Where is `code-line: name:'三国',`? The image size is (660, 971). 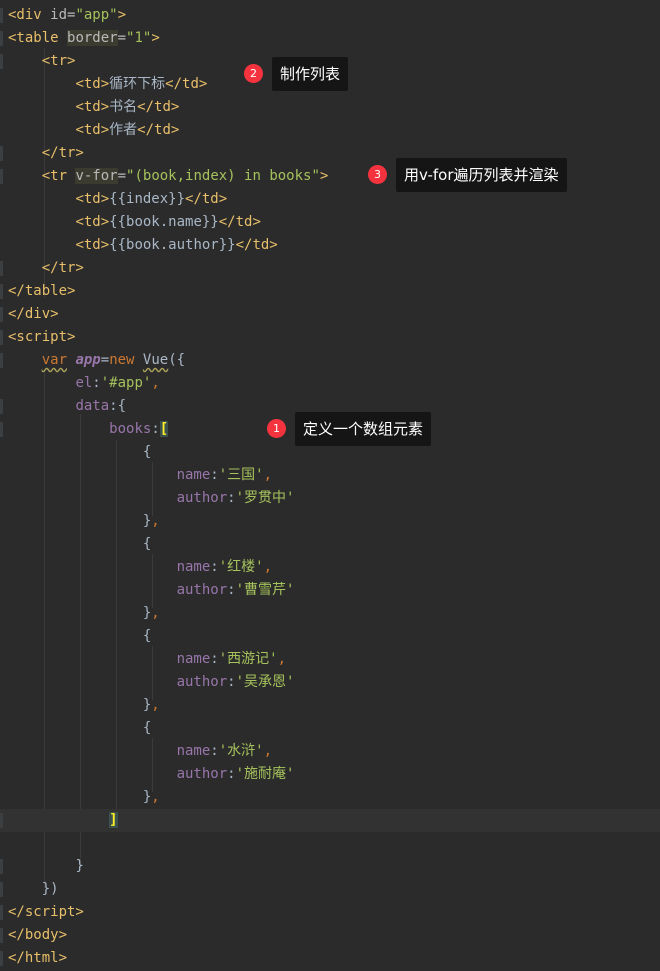
code-line: name:'三国', is located at coordinates (330, 475).